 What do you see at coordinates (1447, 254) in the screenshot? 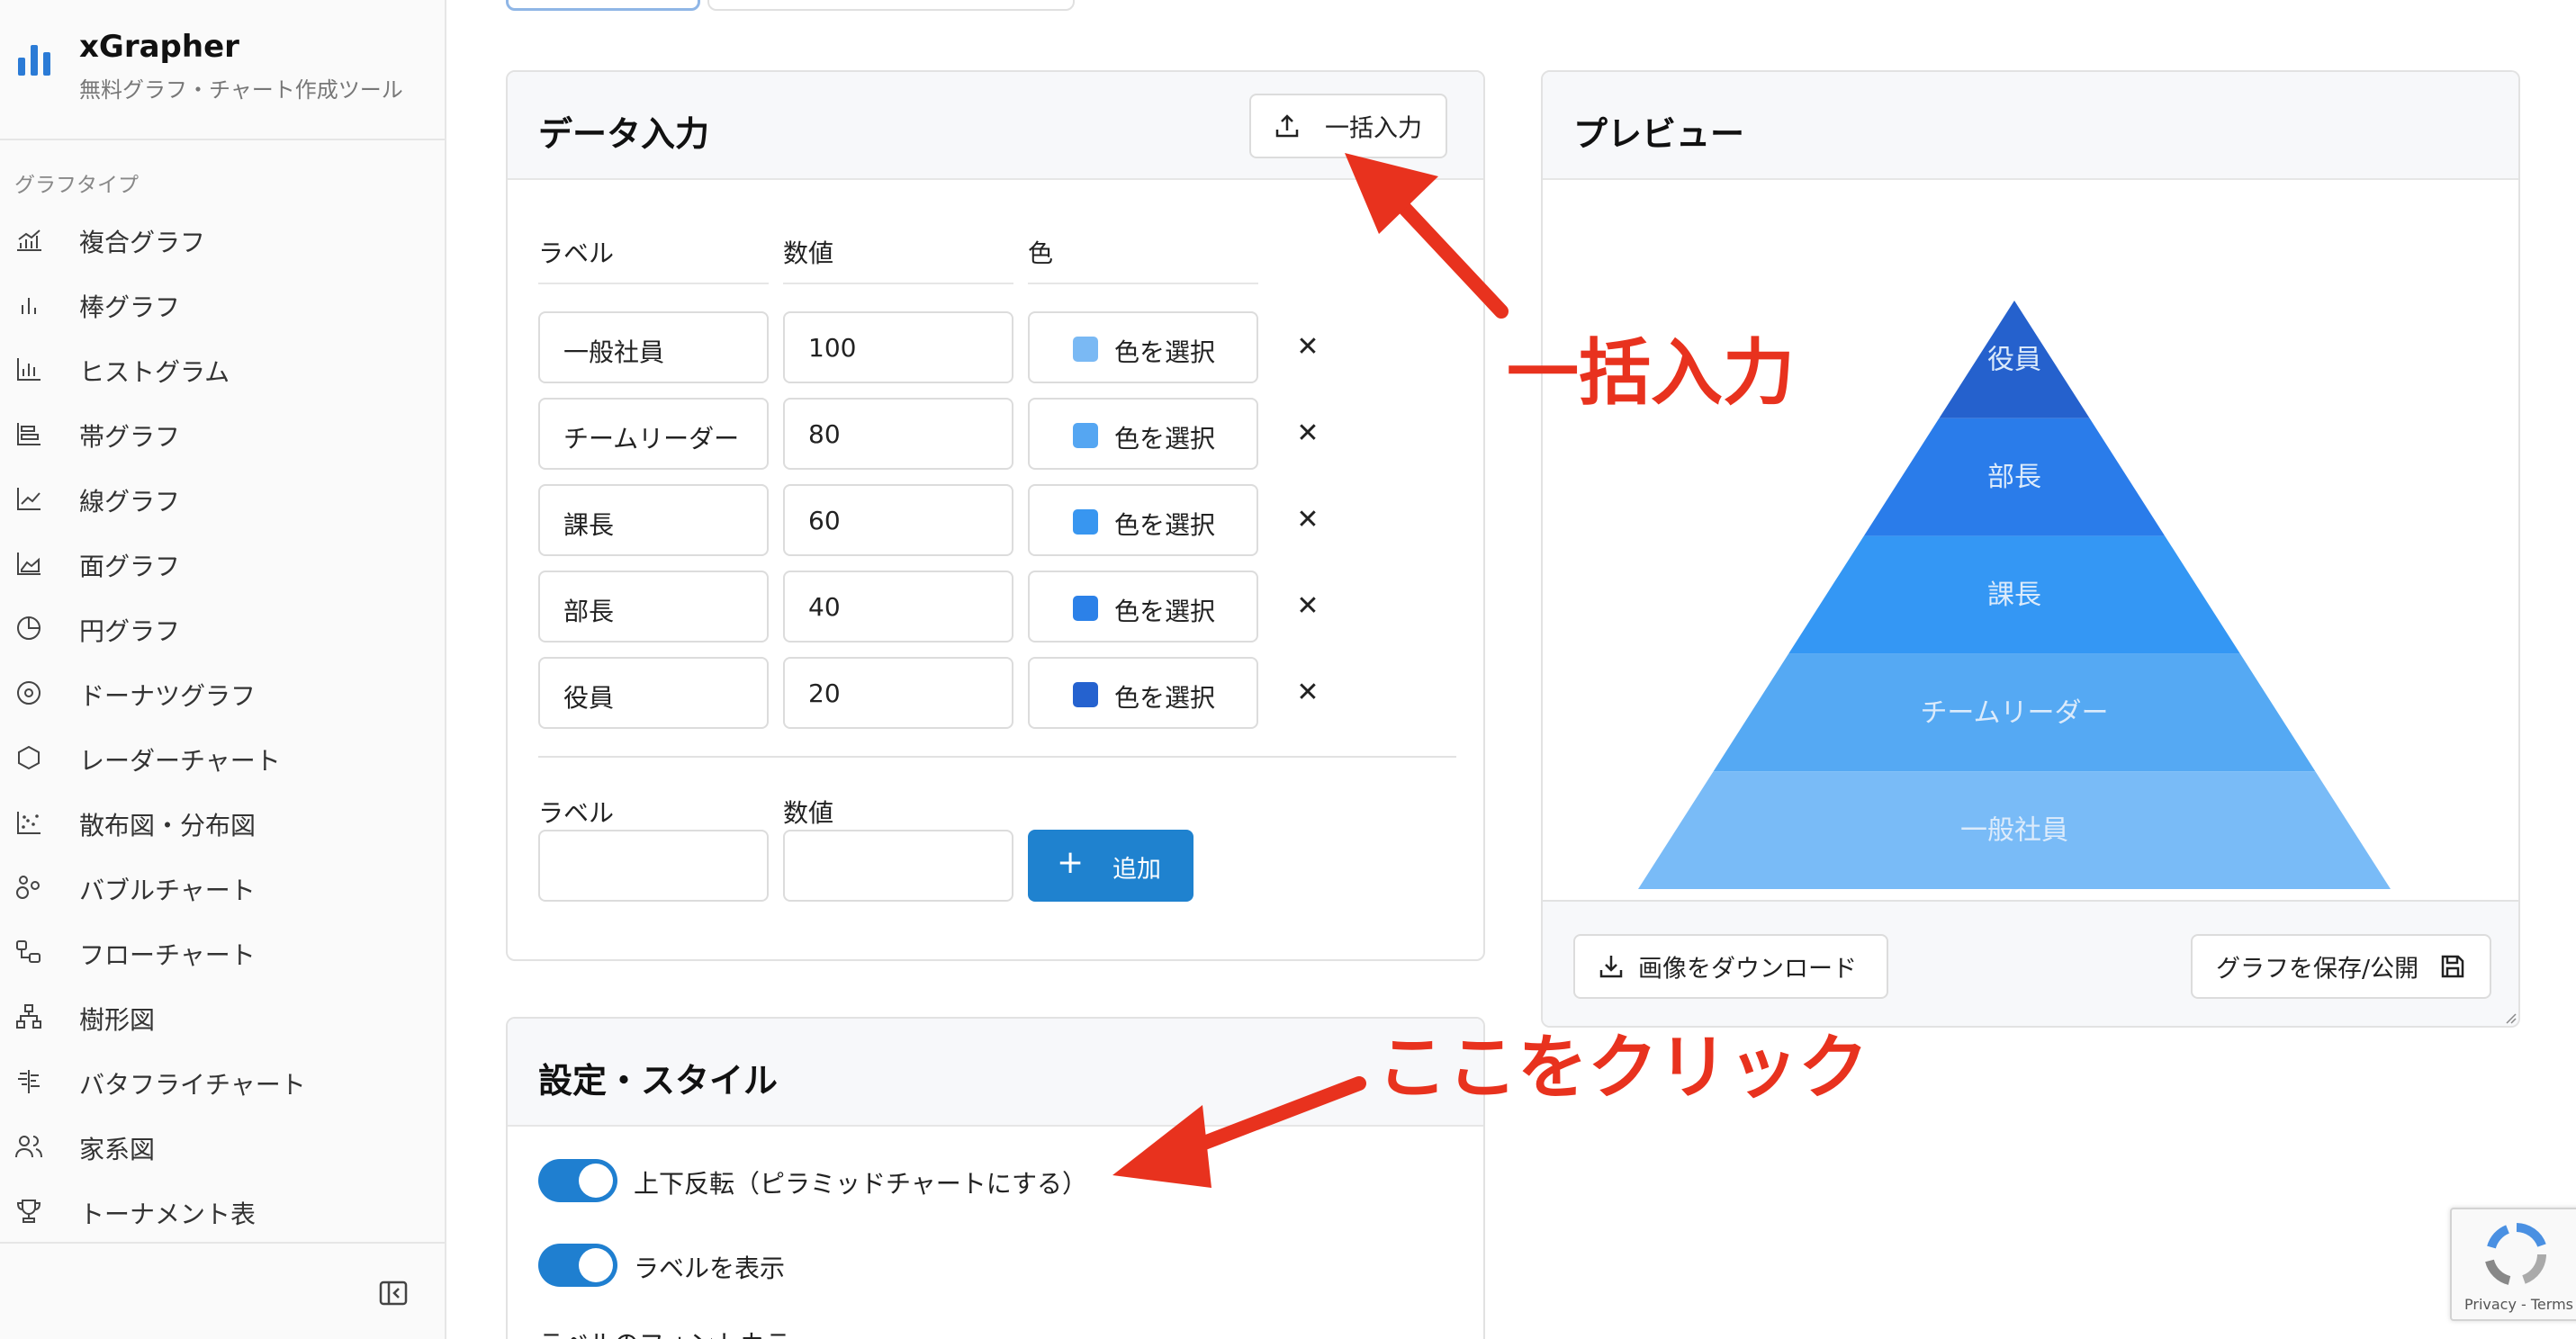
I see `annotation-arrow-bulk` at bounding box center [1447, 254].